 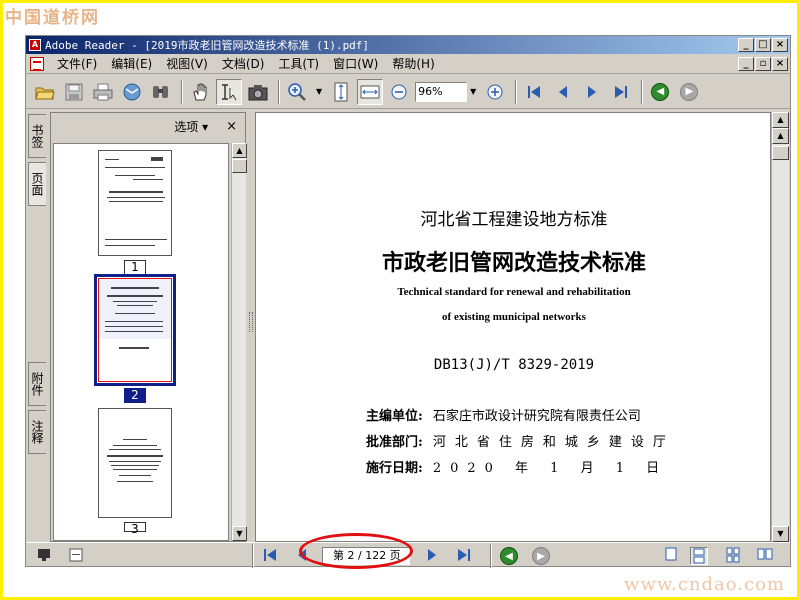 What do you see at coordinates (103, 92) in the screenshot?
I see `print-icon` at bounding box center [103, 92].